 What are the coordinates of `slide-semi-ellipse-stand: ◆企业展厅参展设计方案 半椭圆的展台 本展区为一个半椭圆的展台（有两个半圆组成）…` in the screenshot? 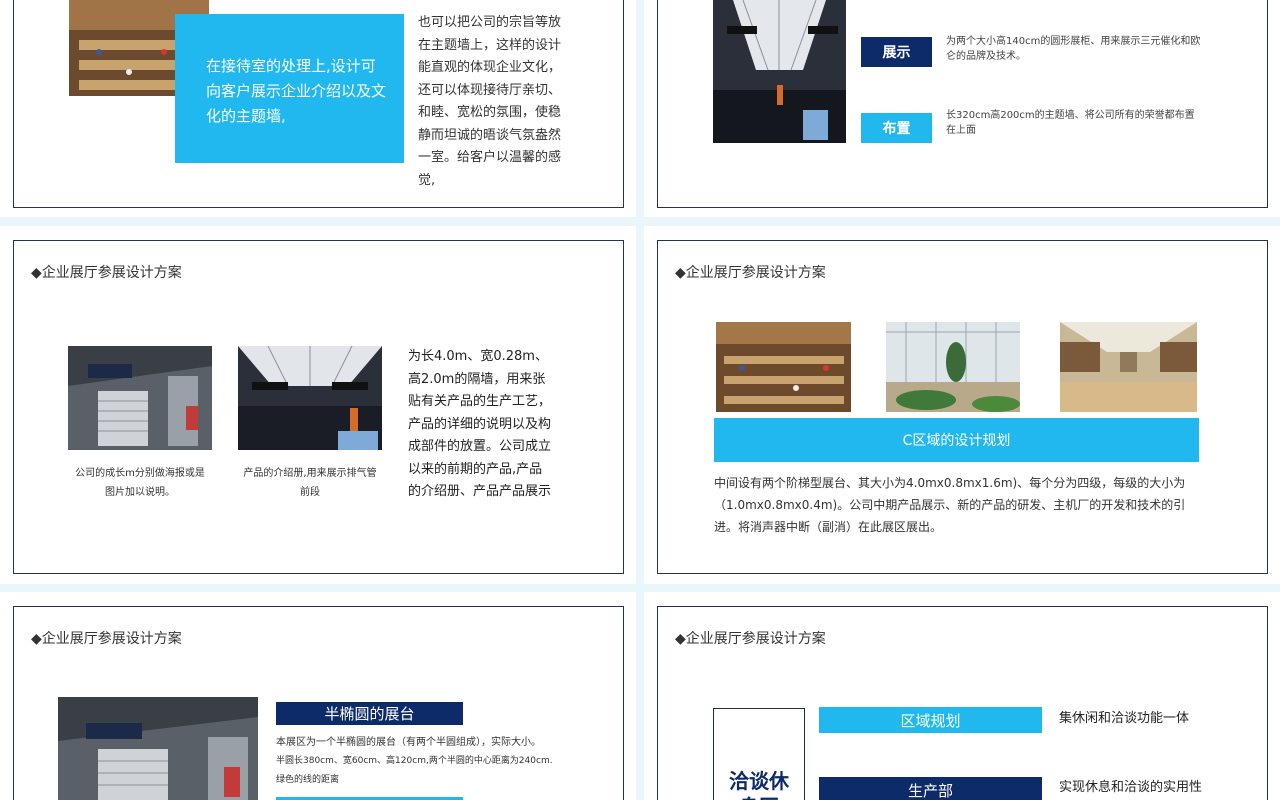 It's located at (318, 696).